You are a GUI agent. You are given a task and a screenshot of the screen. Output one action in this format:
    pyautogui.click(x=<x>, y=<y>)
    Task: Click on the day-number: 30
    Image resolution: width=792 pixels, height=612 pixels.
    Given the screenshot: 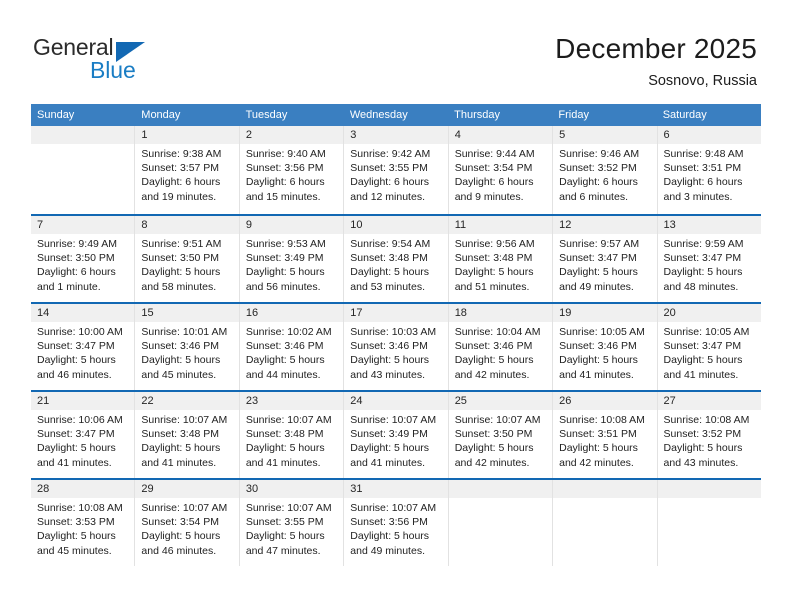 What is the action you would take?
    pyautogui.click(x=291, y=489)
    